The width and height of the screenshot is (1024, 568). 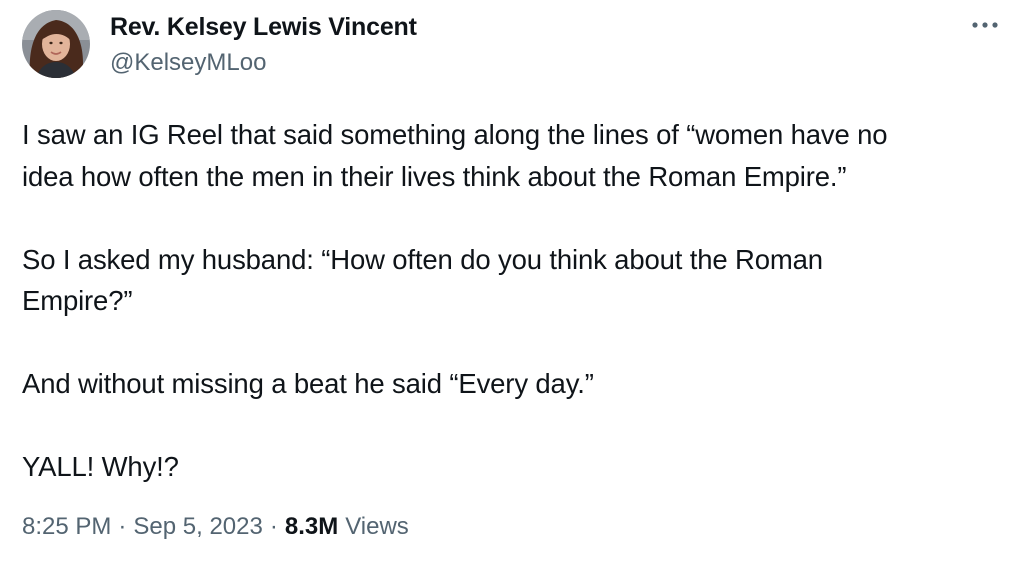 What do you see at coordinates (263, 27) in the screenshot?
I see `author-display-name: Rev. Kelsey Lewis Vincent` at bounding box center [263, 27].